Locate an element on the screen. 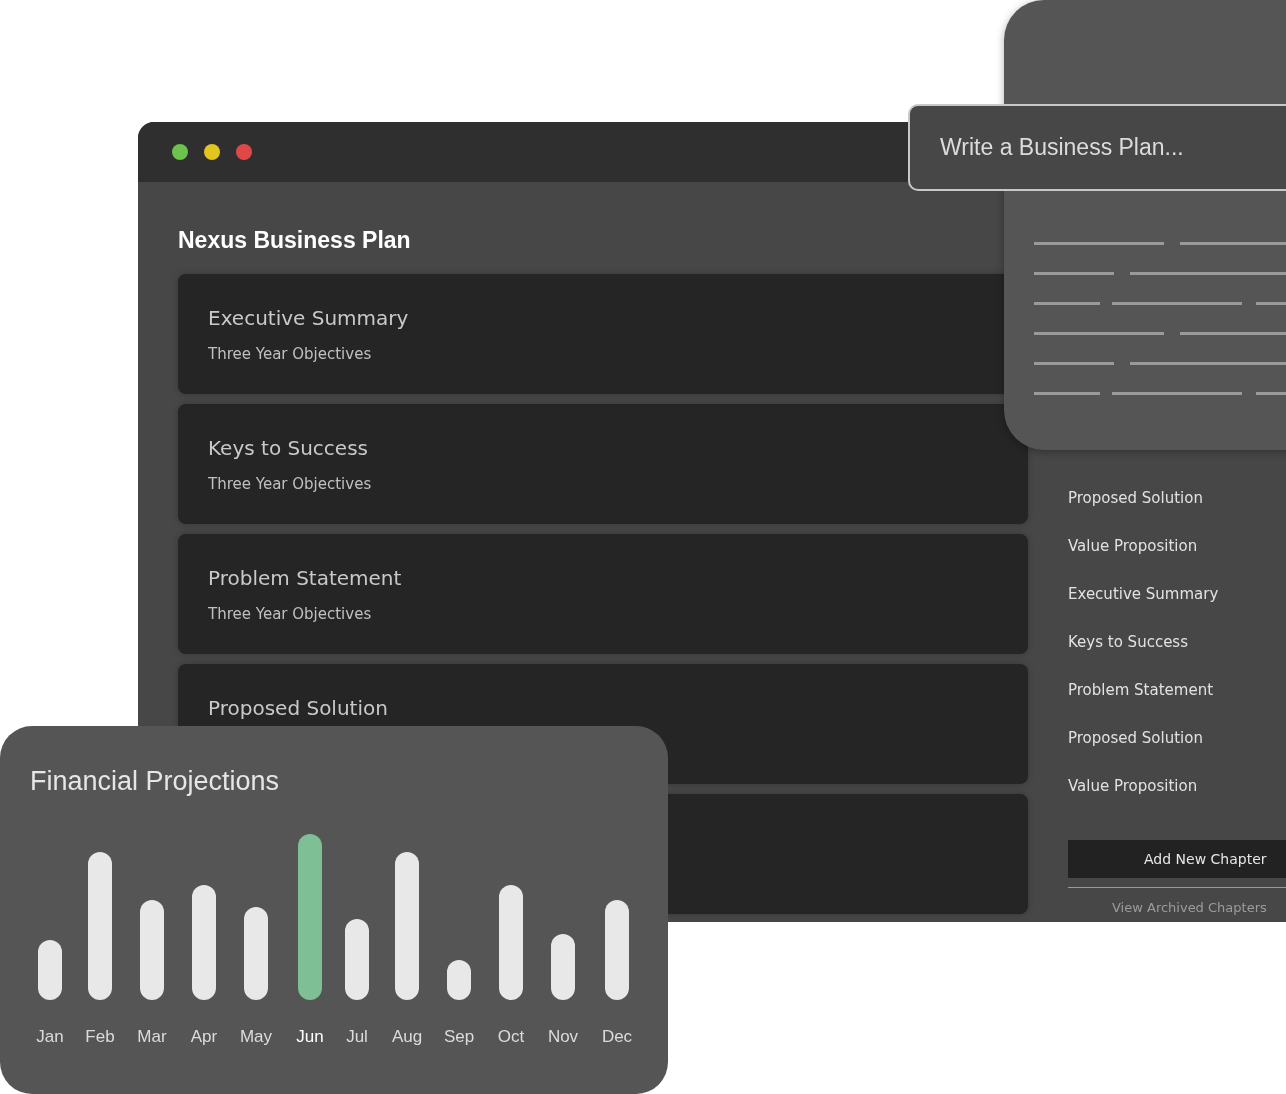  minimize-dot-icon is located at coordinates (212, 152).